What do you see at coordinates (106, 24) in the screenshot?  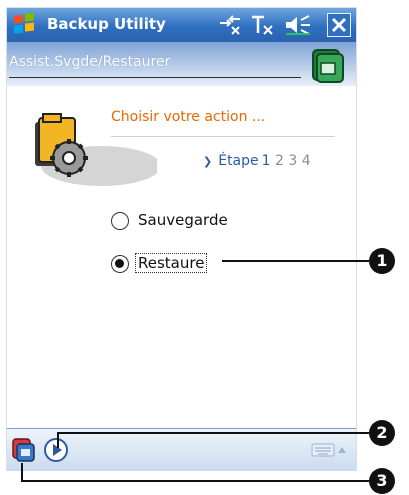 I see `window-title: Backup Utility` at bounding box center [106, 24].